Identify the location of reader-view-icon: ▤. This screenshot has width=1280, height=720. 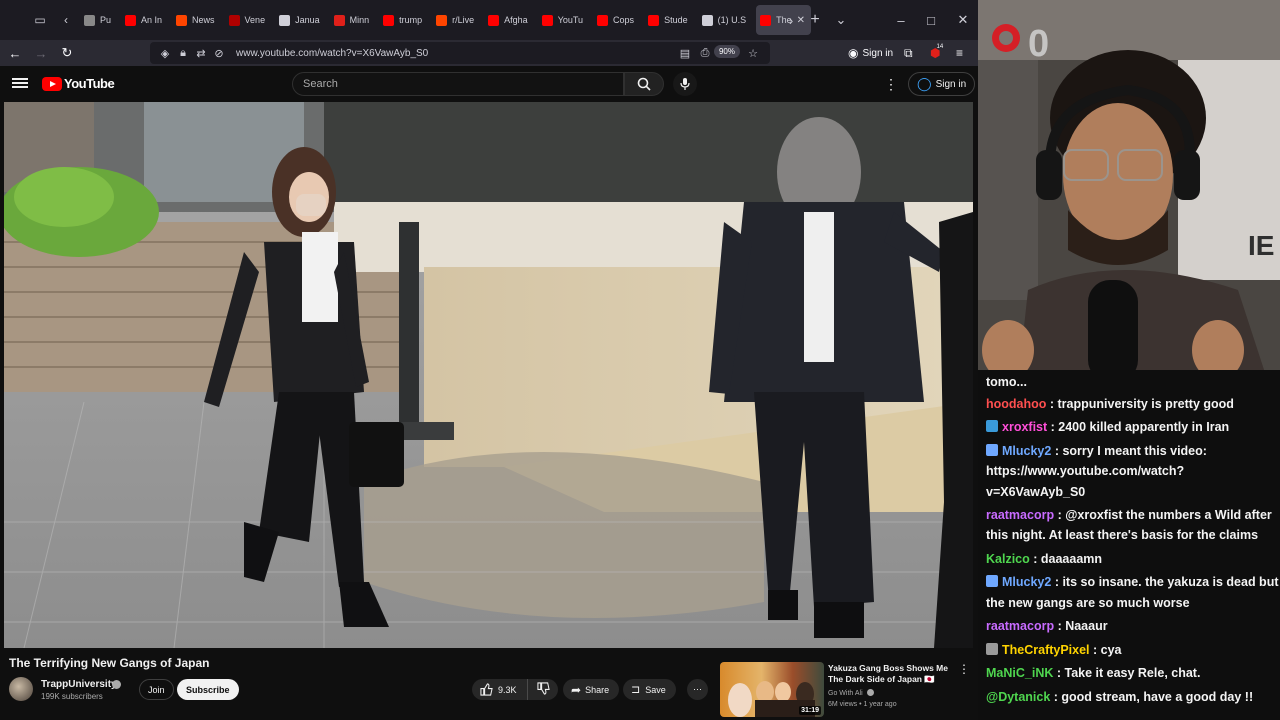
(685, 53).